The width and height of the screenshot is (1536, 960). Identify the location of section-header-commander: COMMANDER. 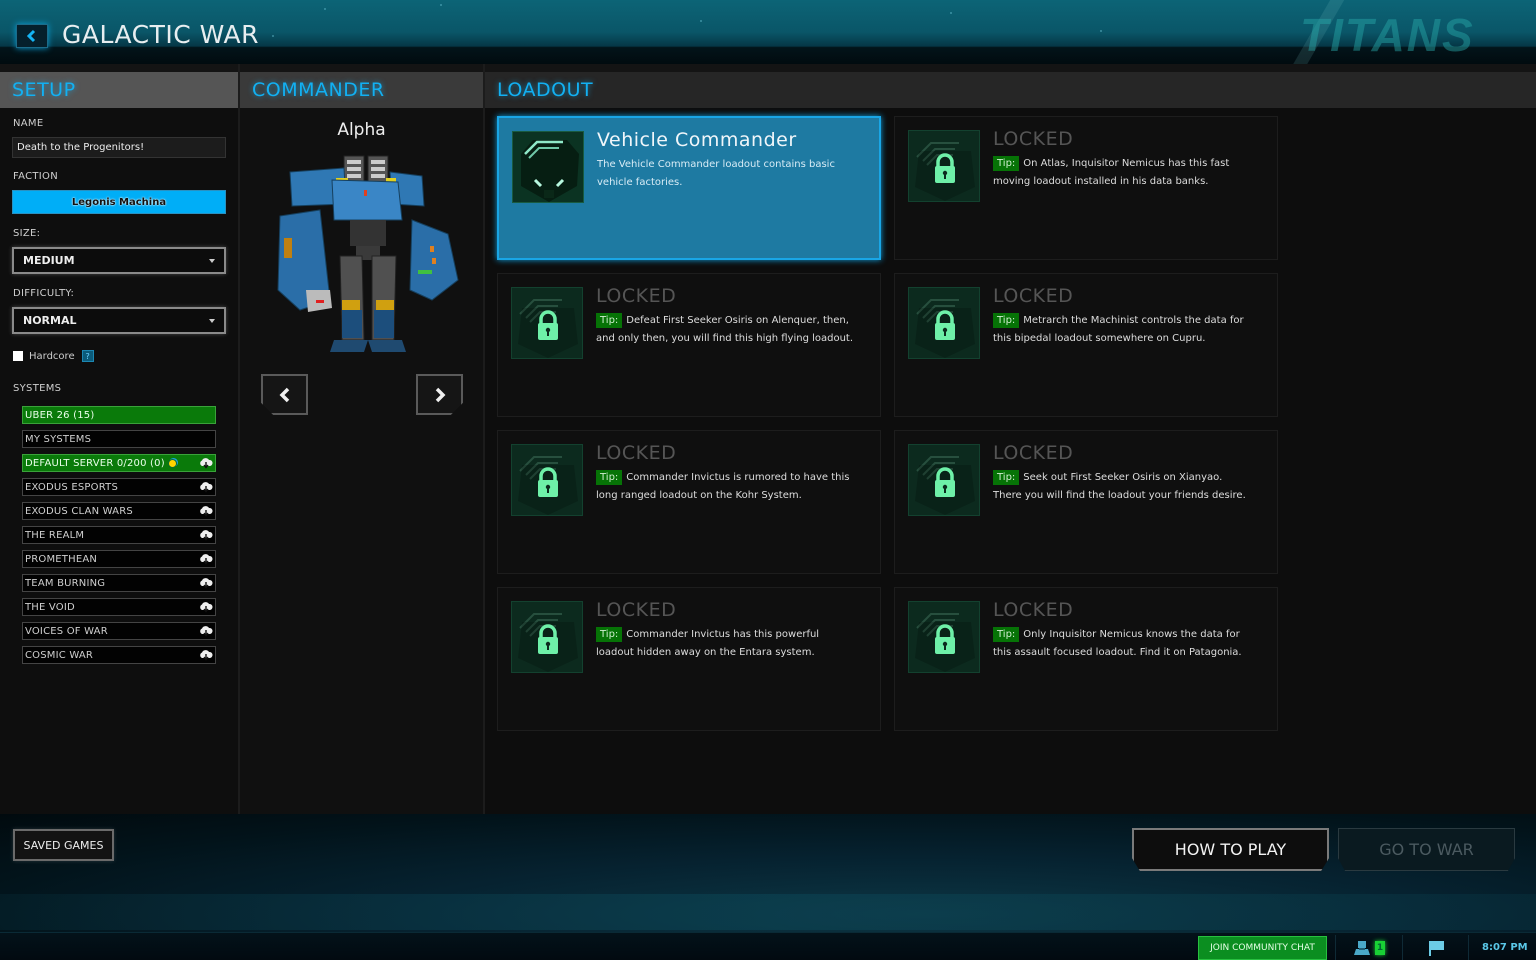
(361, 90).